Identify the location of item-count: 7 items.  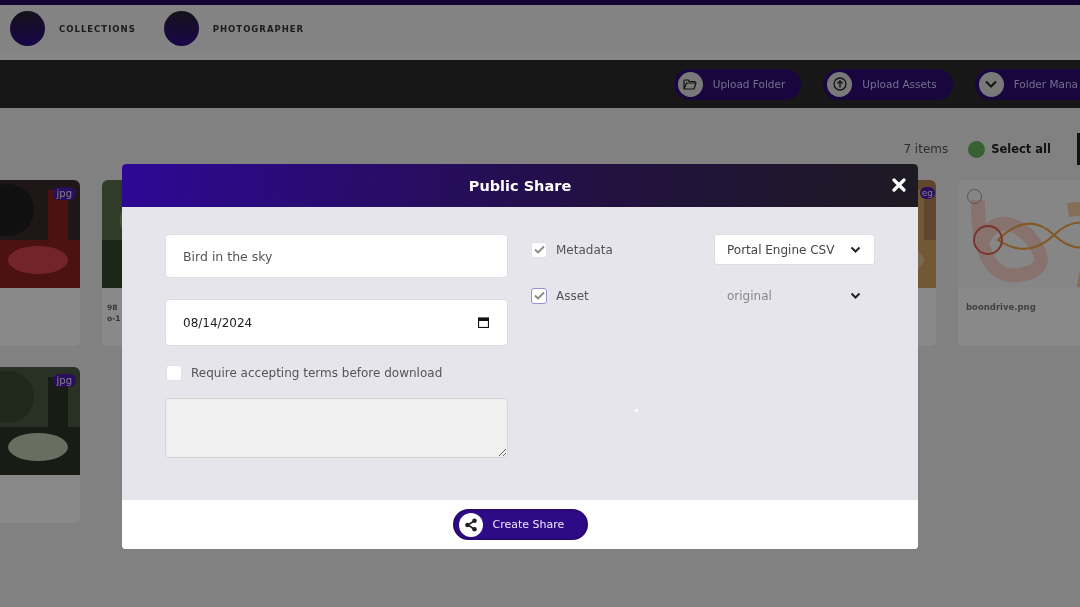
(926, 149).